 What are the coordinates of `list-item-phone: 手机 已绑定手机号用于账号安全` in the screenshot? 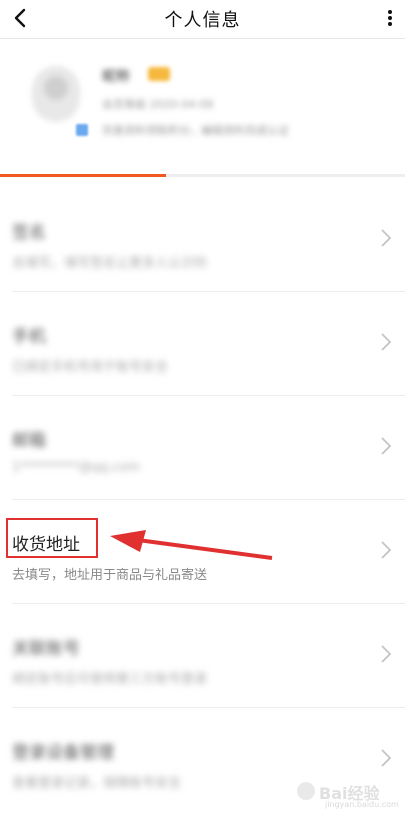 It's located at (202, 344).